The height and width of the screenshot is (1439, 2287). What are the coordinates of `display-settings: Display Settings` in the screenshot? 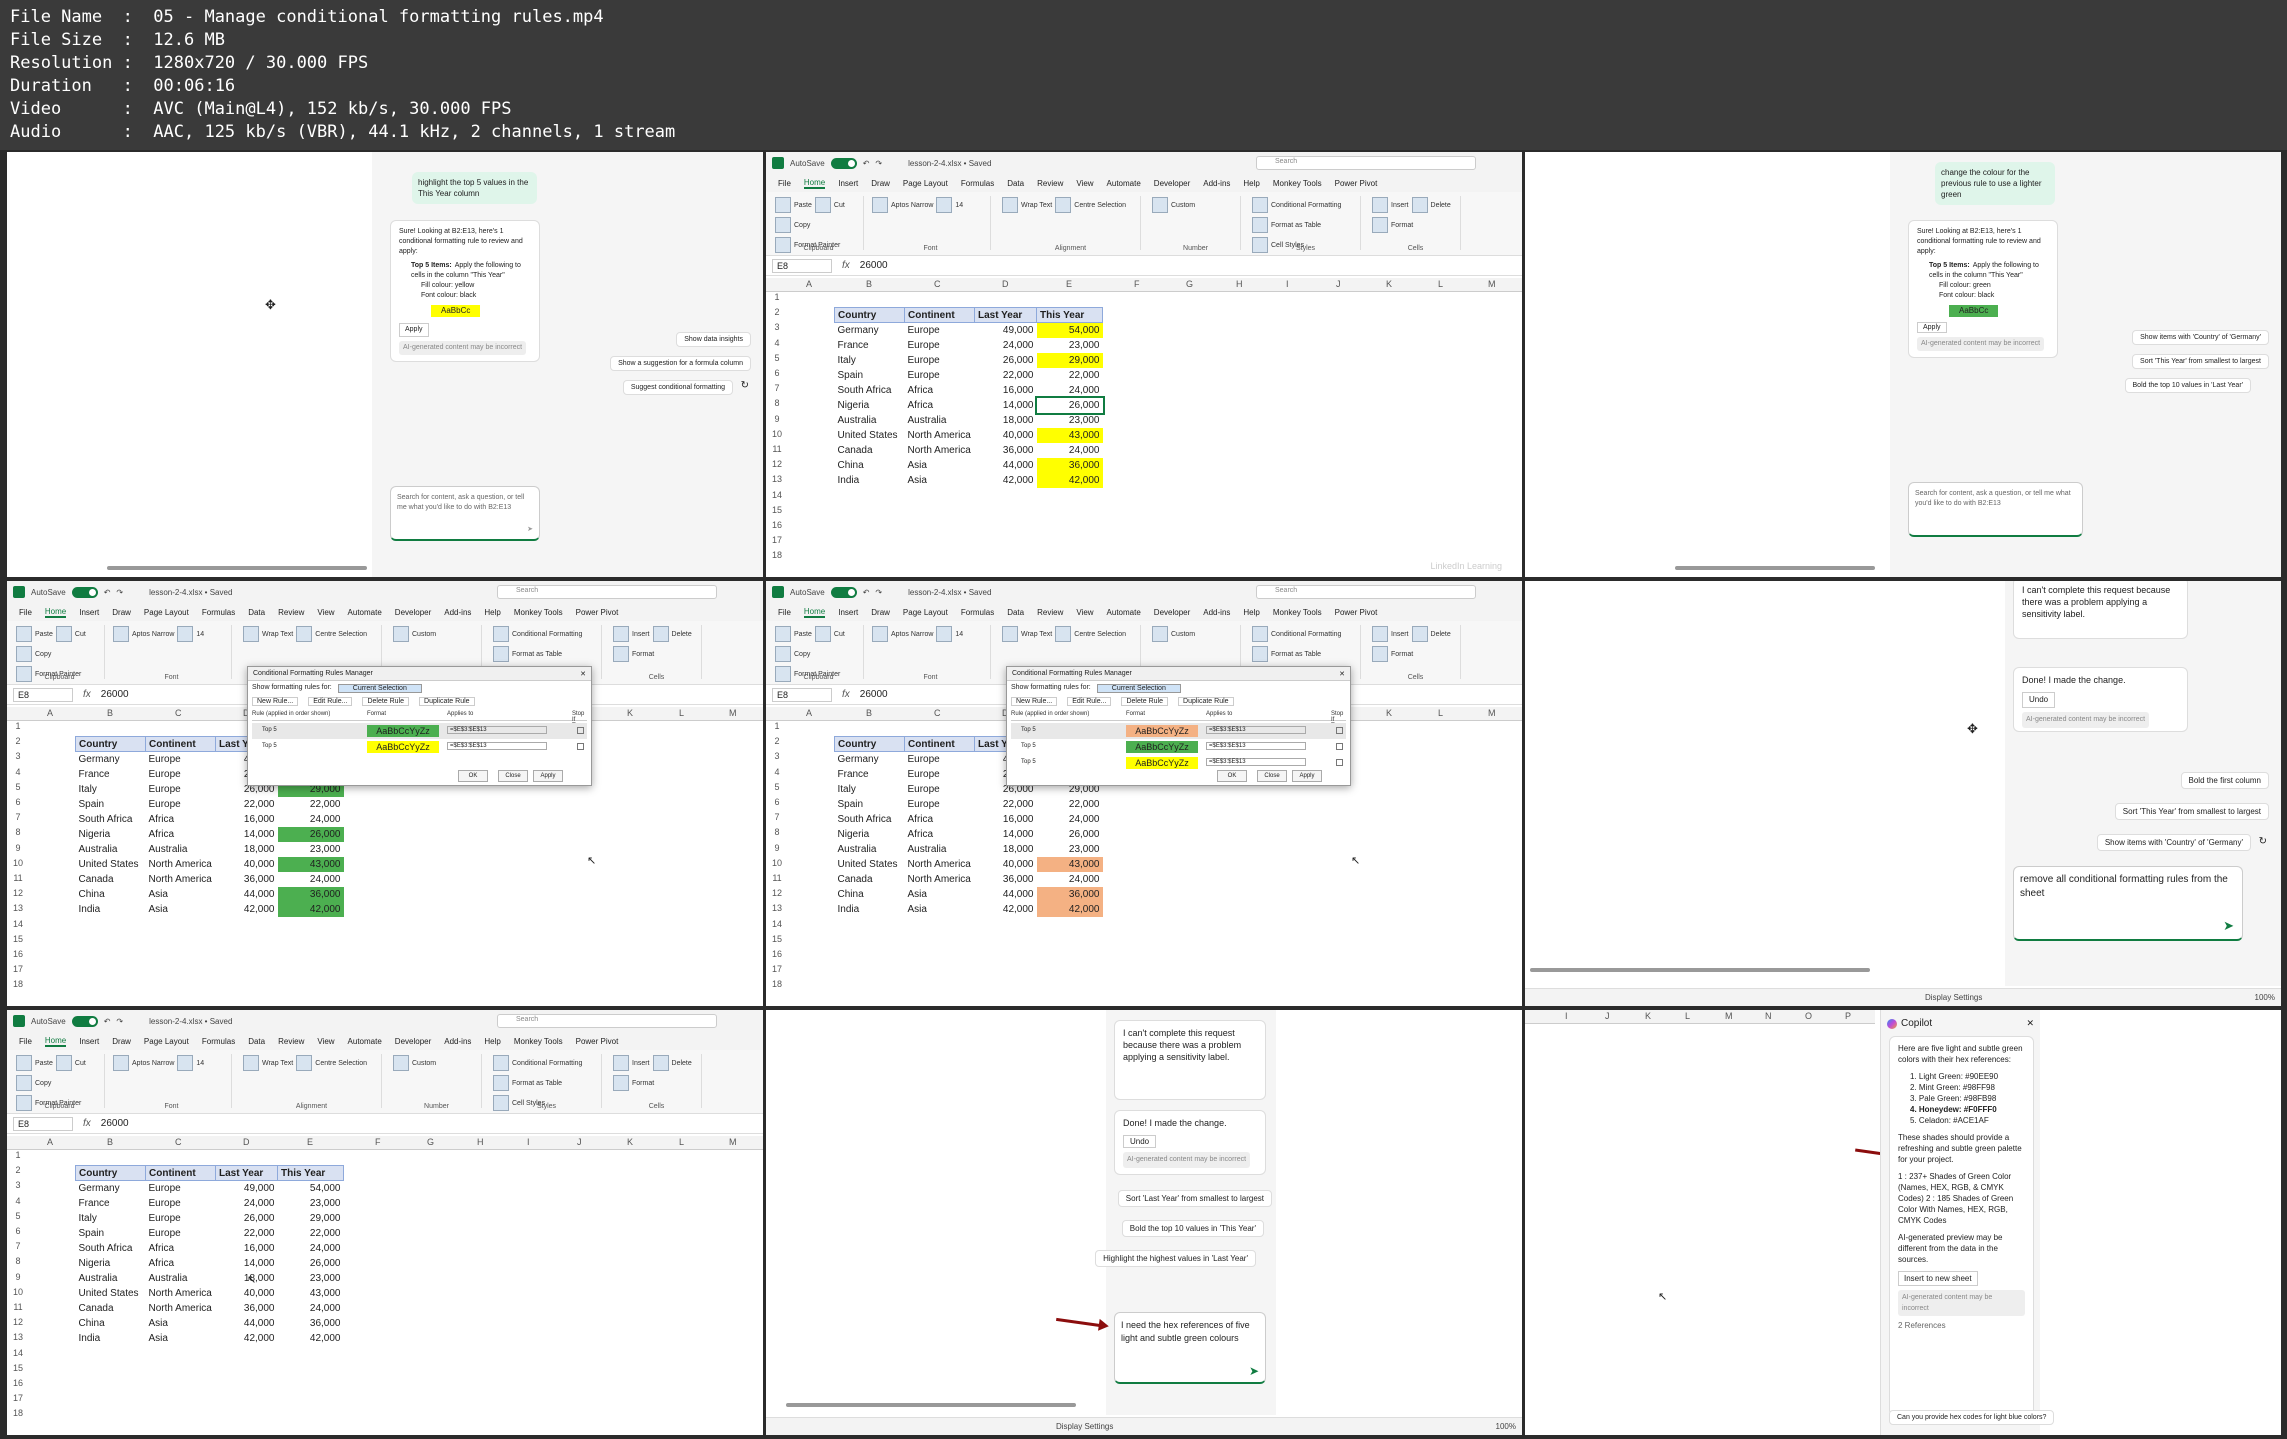 It's located at (1084, 1426).